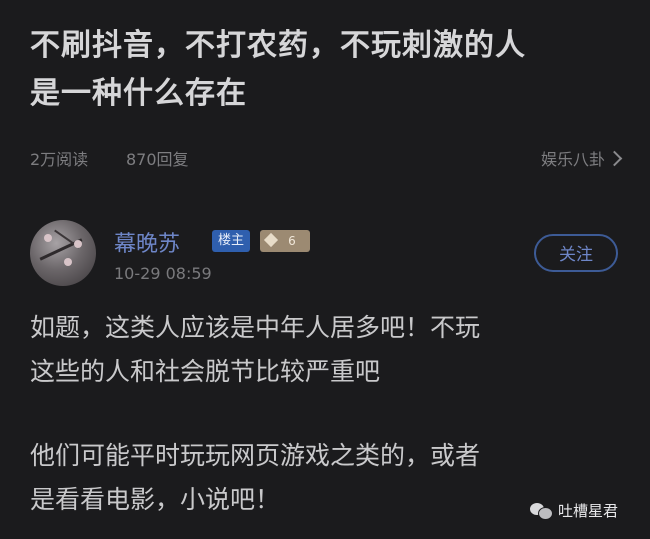 This screenshot has width=650, height=539. Describe the element at coordinates (157, 159) in the screenshot. I see `reply-count: 870回复` at that location.